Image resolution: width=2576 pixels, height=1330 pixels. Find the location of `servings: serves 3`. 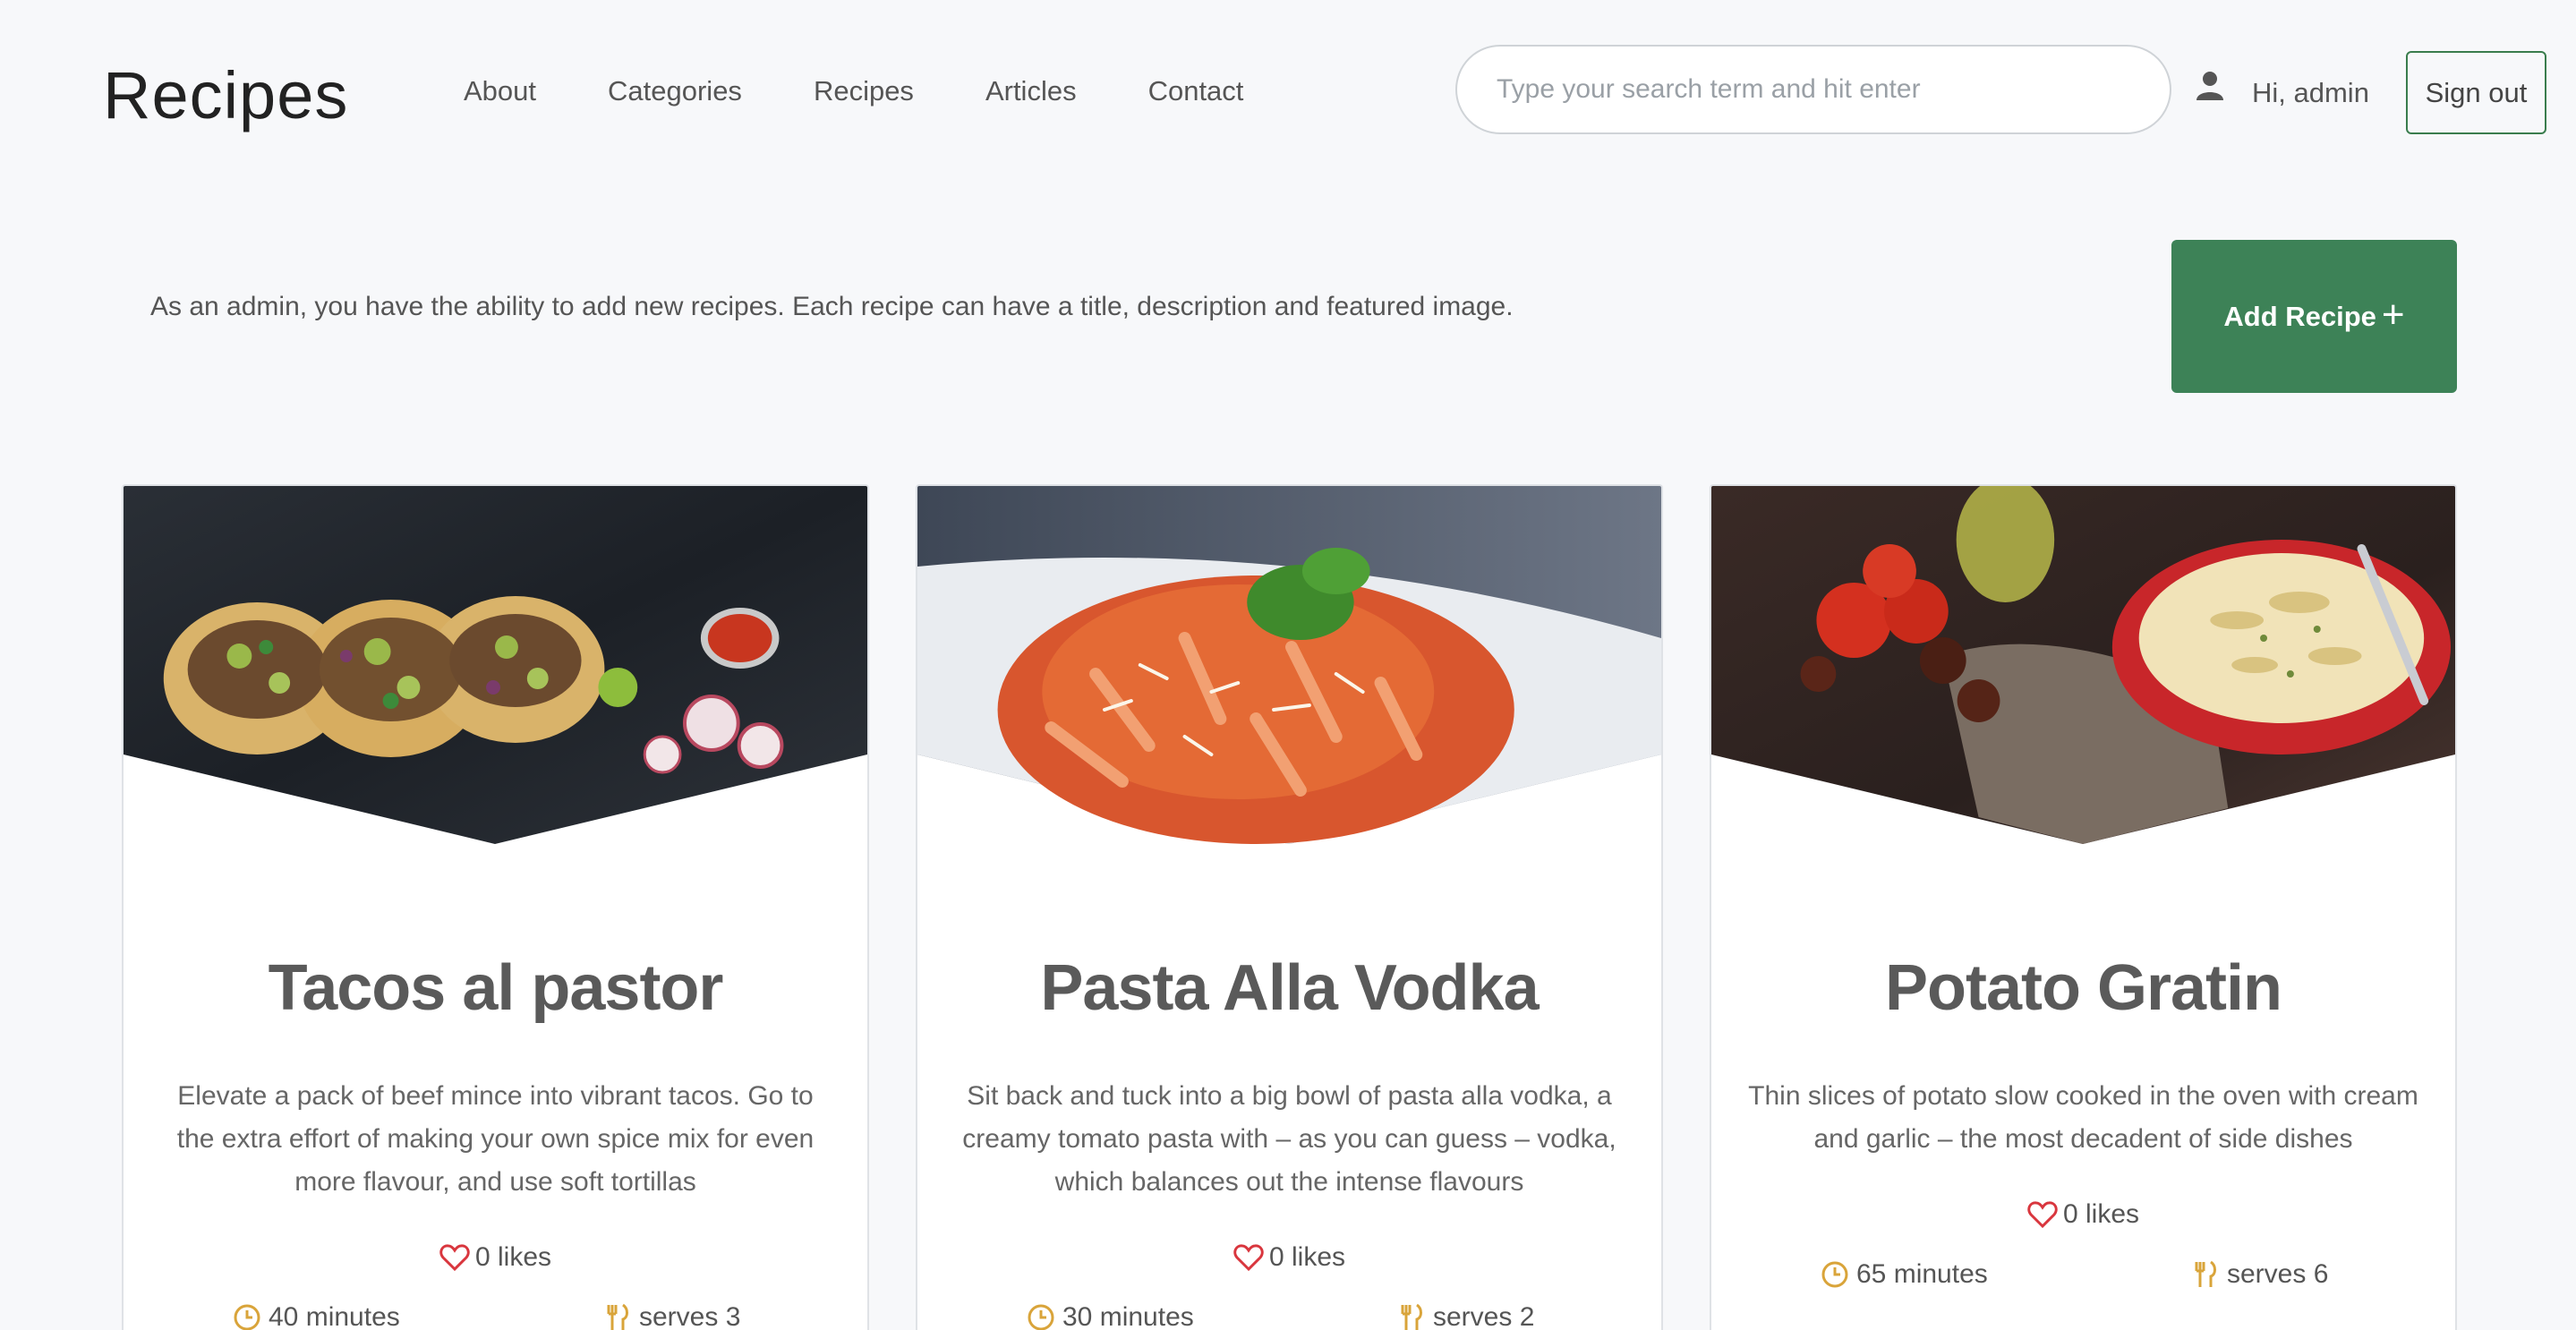

servings: serves 3 is located at coordinates (671, 1316).